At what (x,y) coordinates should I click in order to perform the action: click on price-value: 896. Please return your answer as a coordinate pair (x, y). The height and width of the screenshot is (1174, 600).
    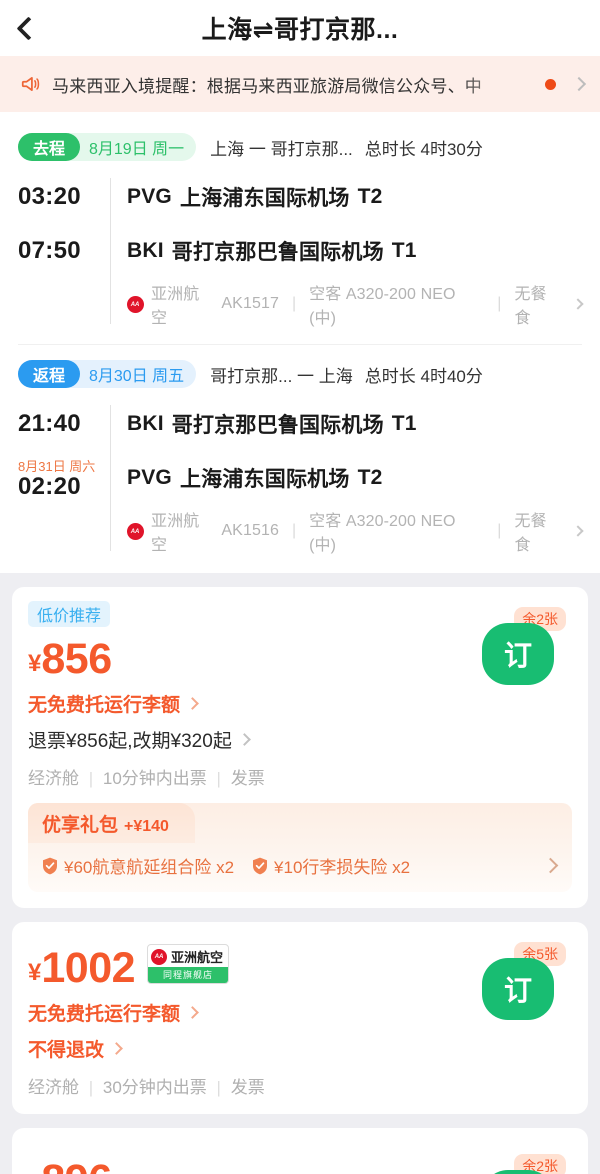
    Looking at the image, I should click on (76, 1166).